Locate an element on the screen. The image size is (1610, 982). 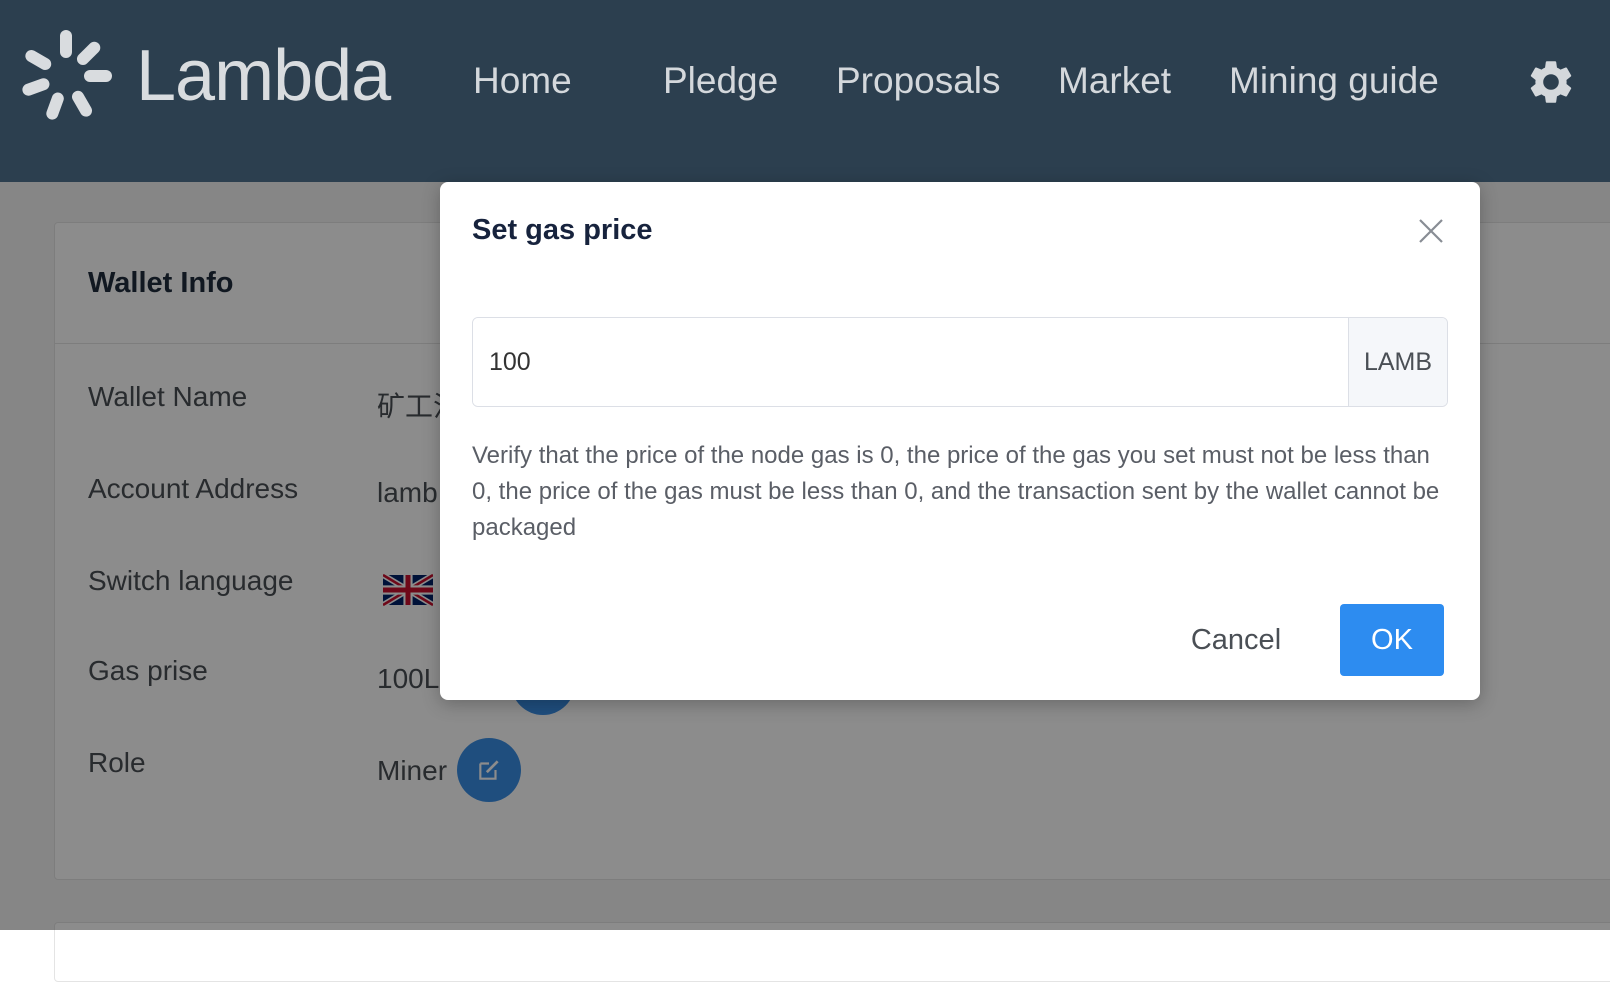
ok-button: OK is located at coordinates (1392, 640).